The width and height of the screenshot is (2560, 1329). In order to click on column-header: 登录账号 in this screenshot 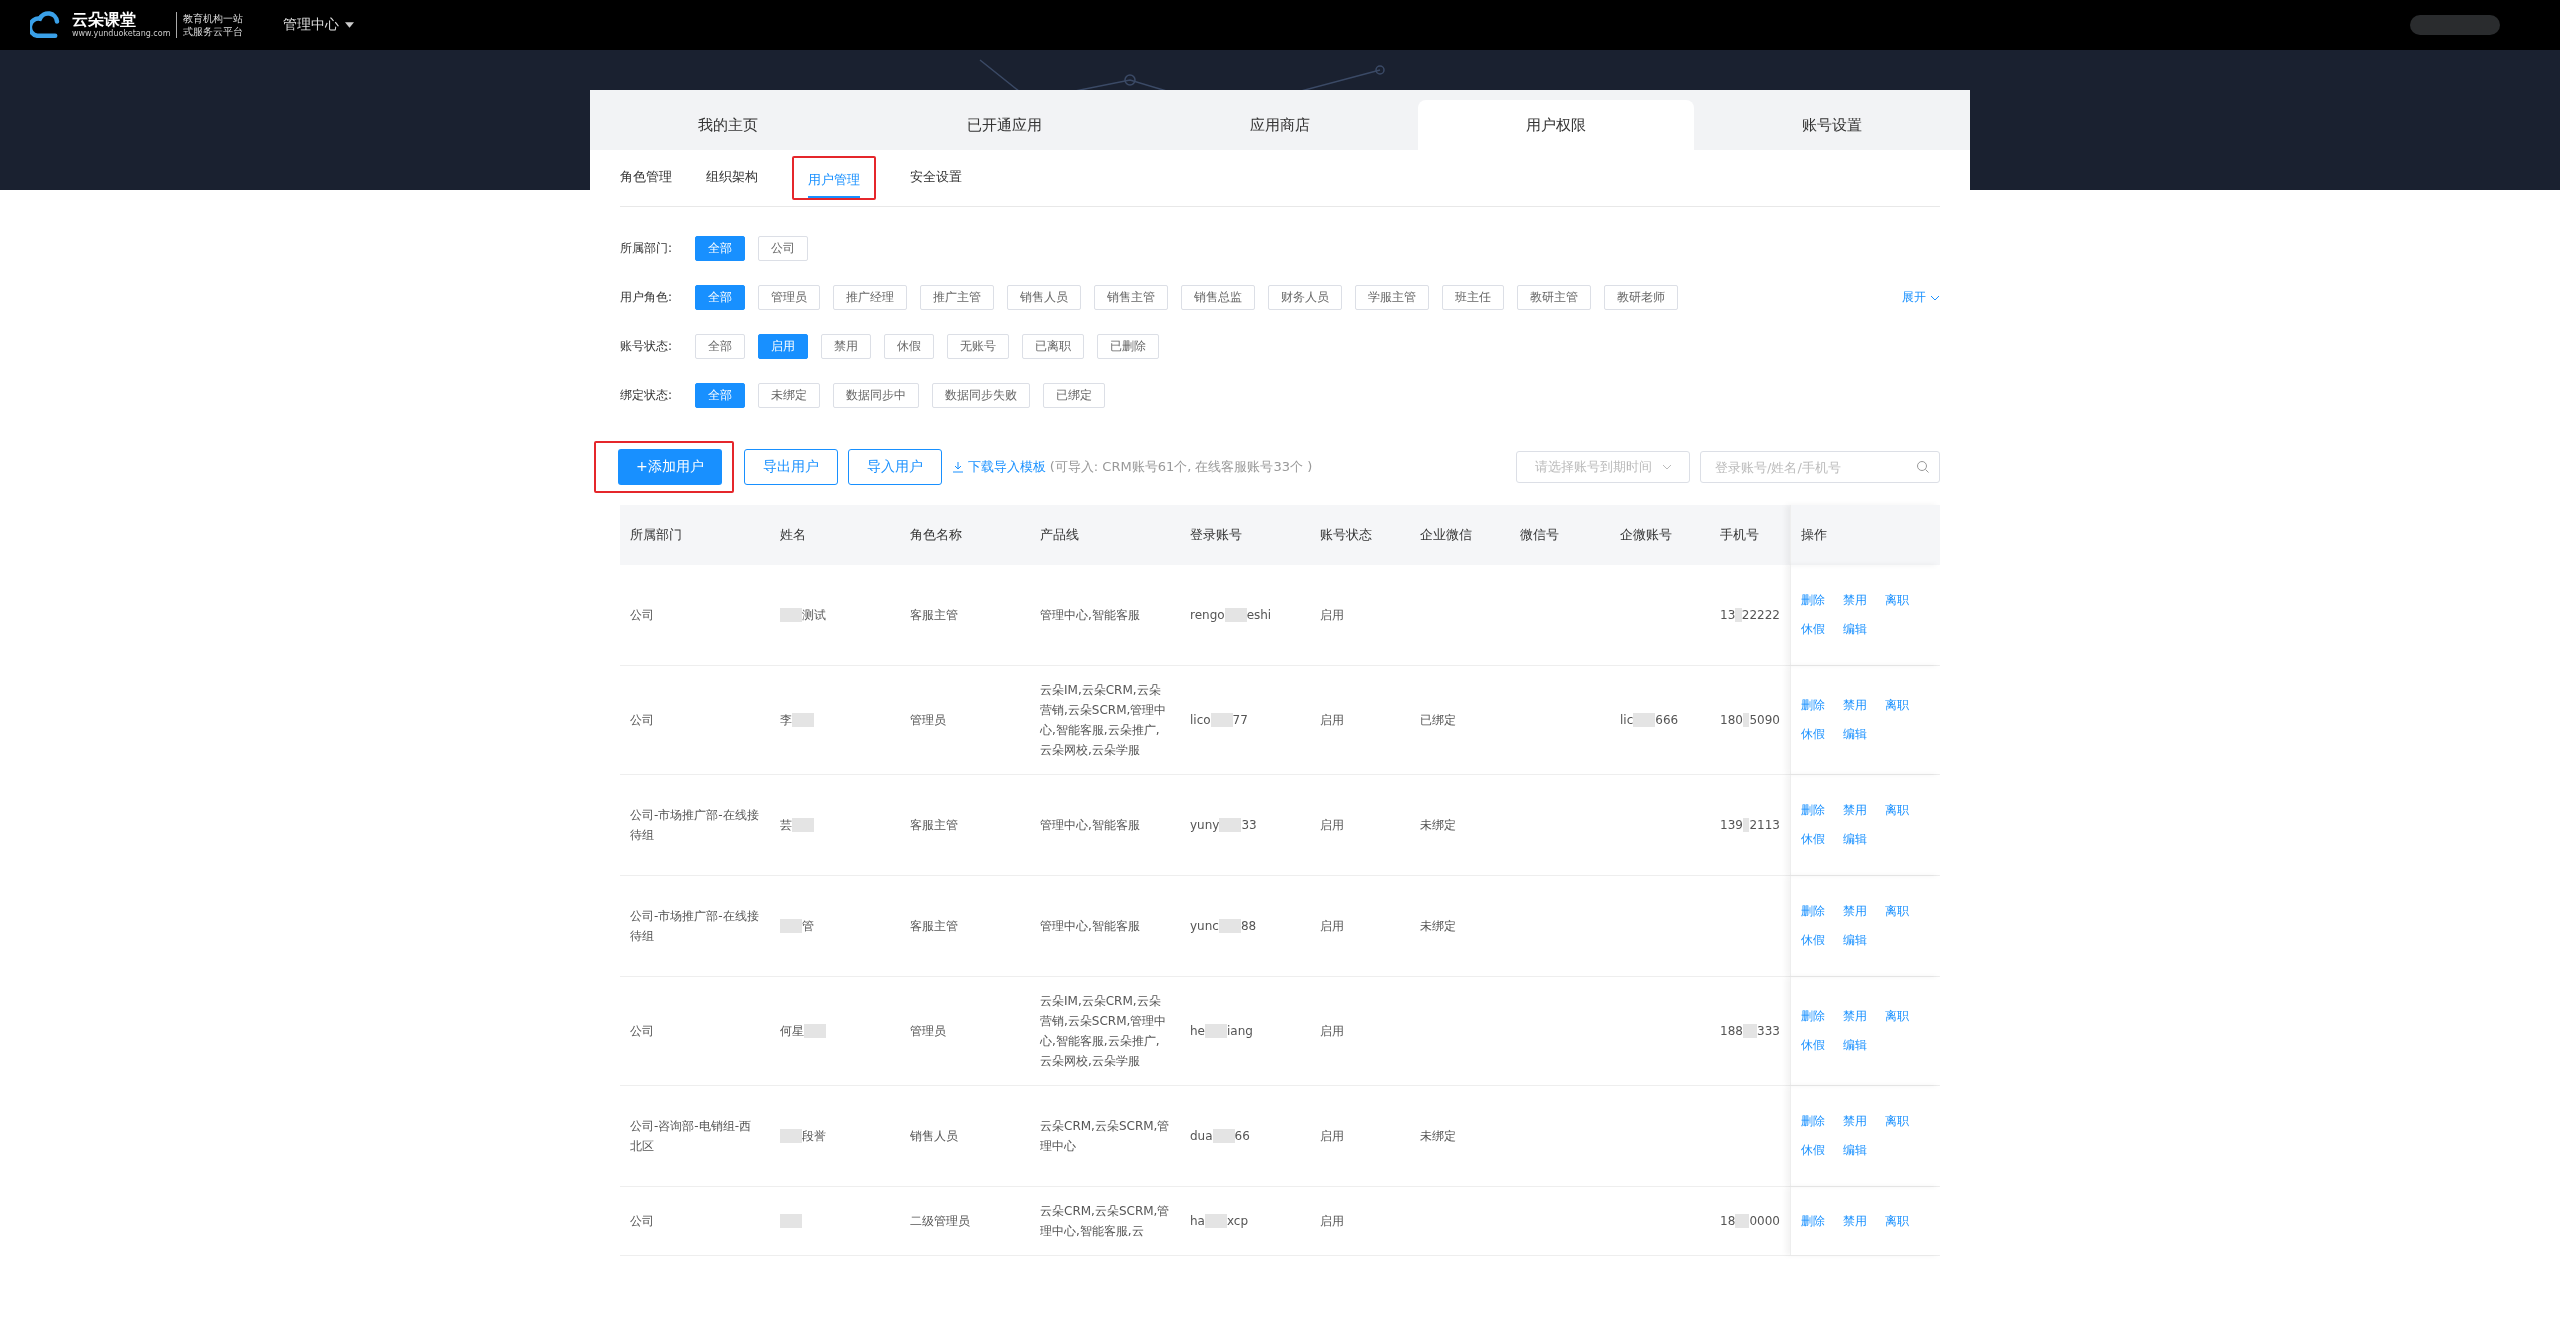, I will do `click(1216, 535)`.